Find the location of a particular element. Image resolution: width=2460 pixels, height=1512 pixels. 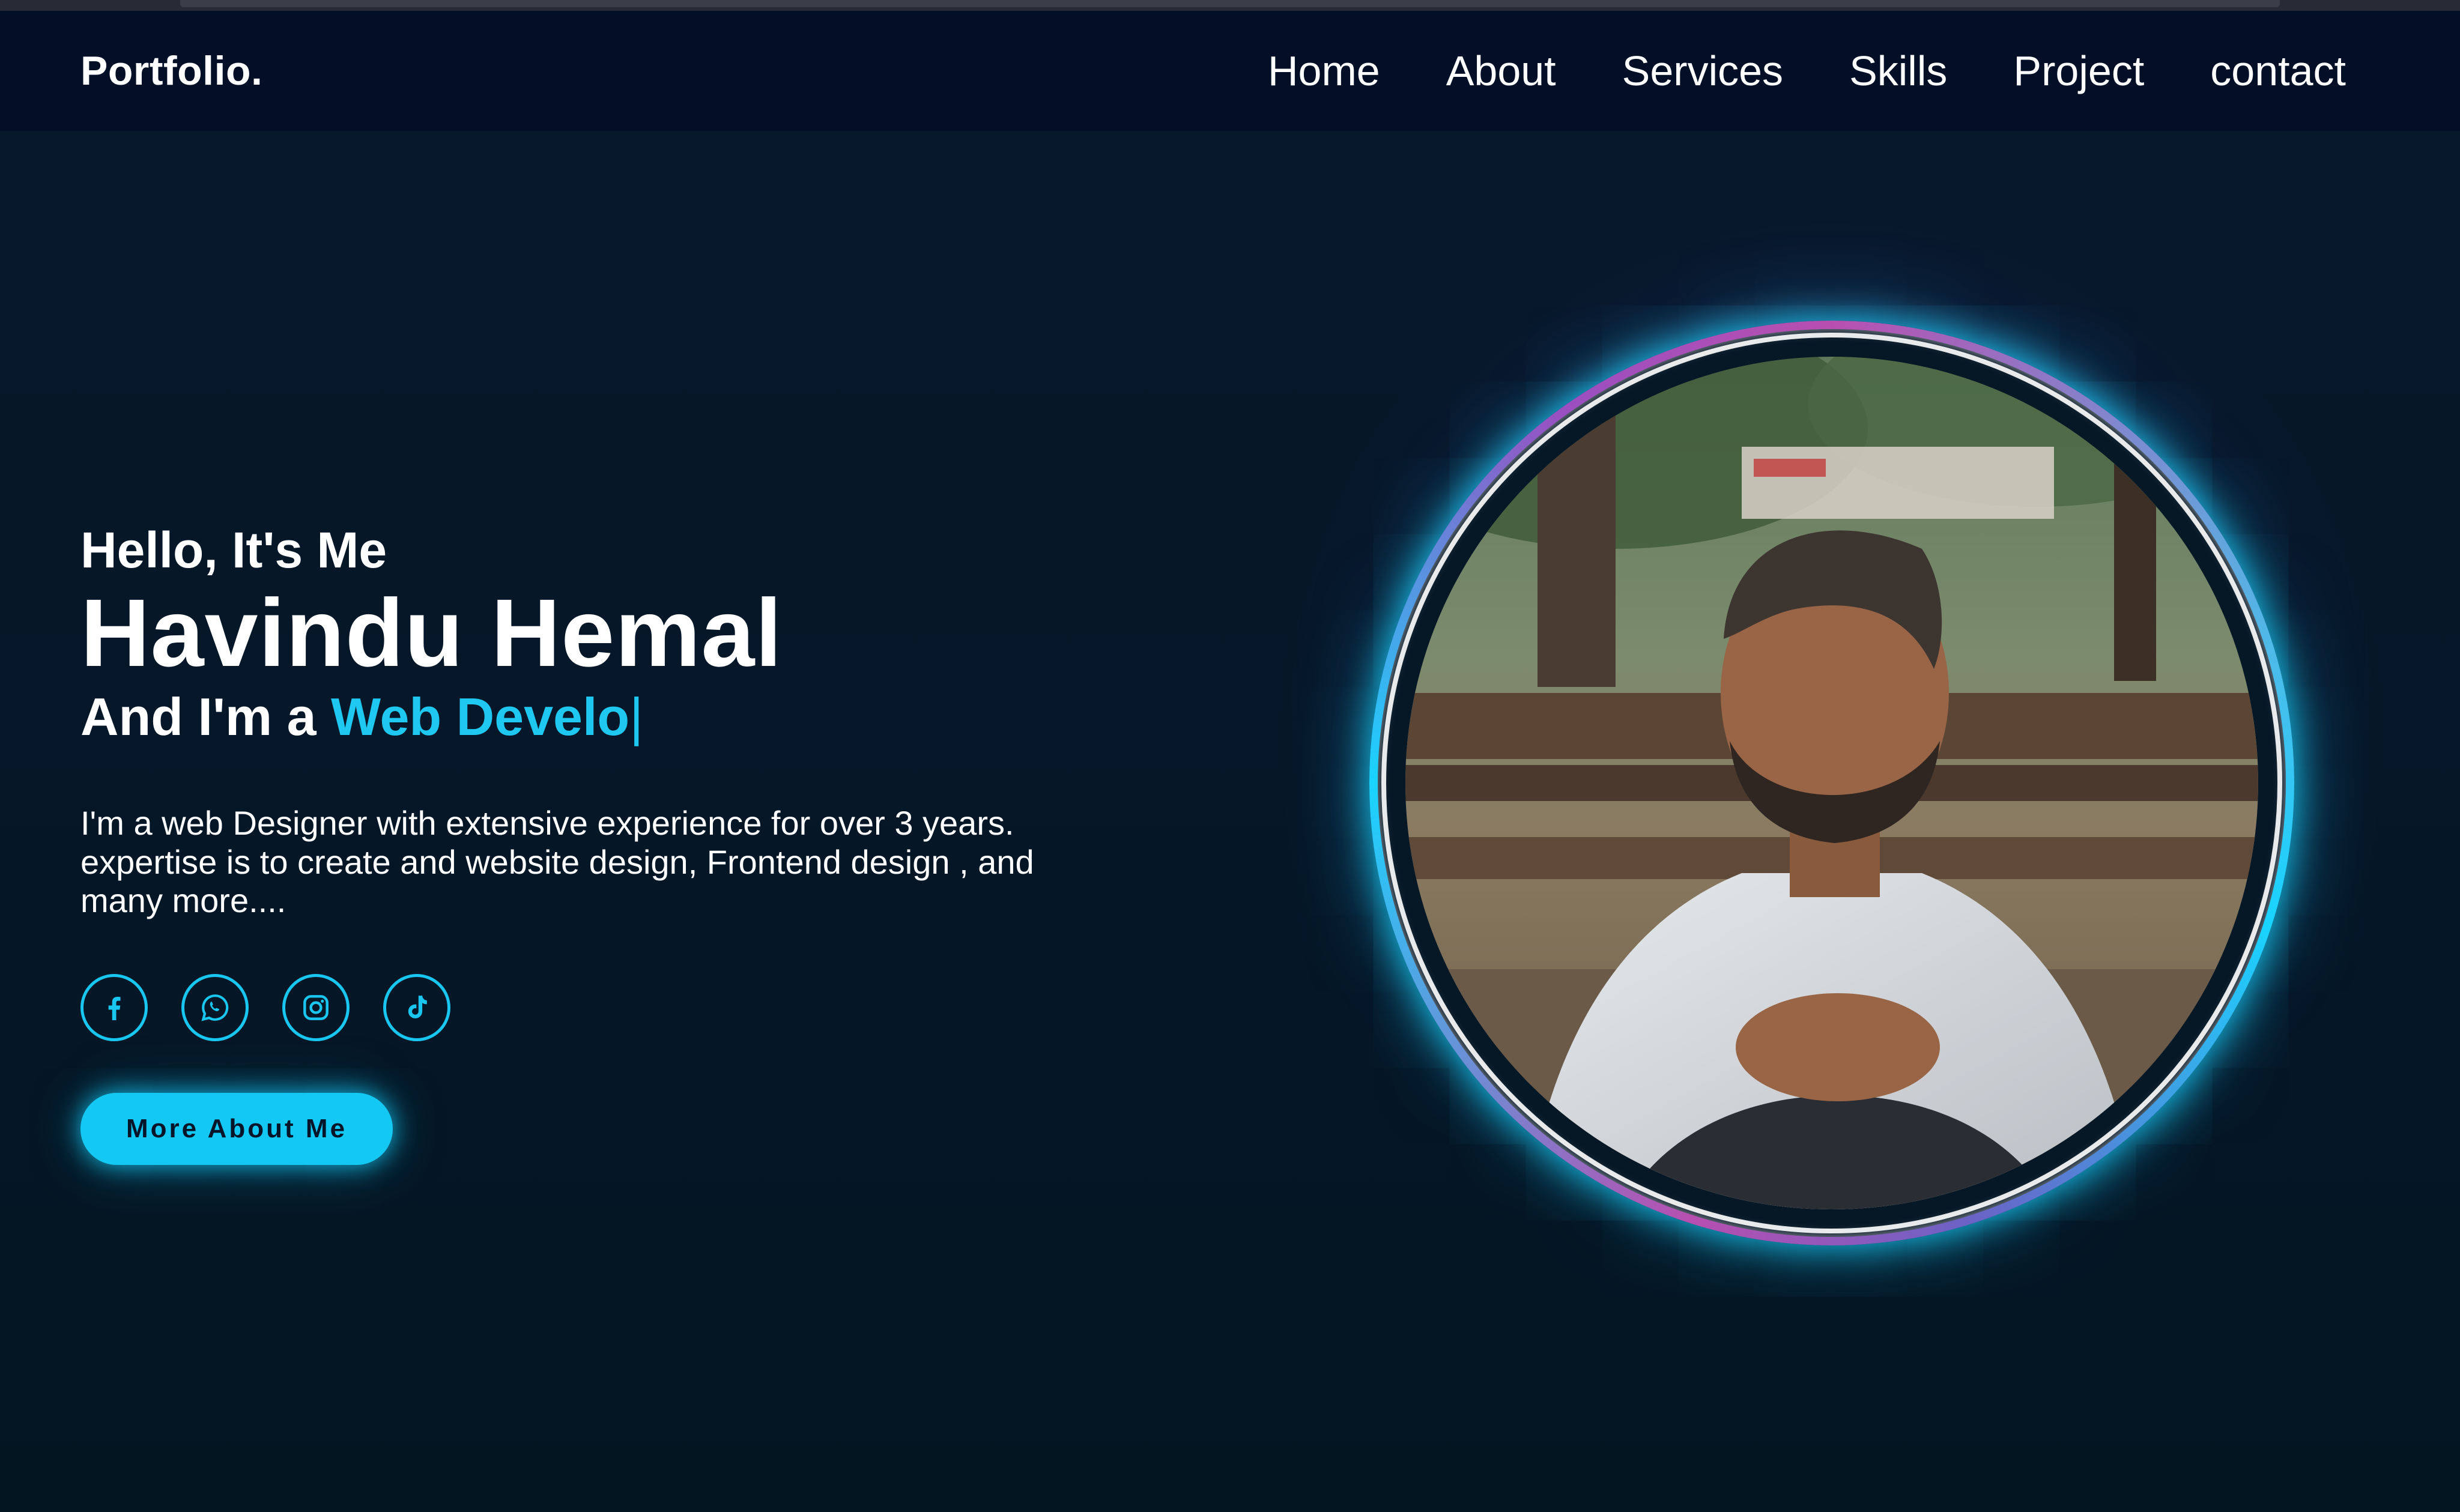

nav-skills: Skills is located at coordinates (1898, 71).